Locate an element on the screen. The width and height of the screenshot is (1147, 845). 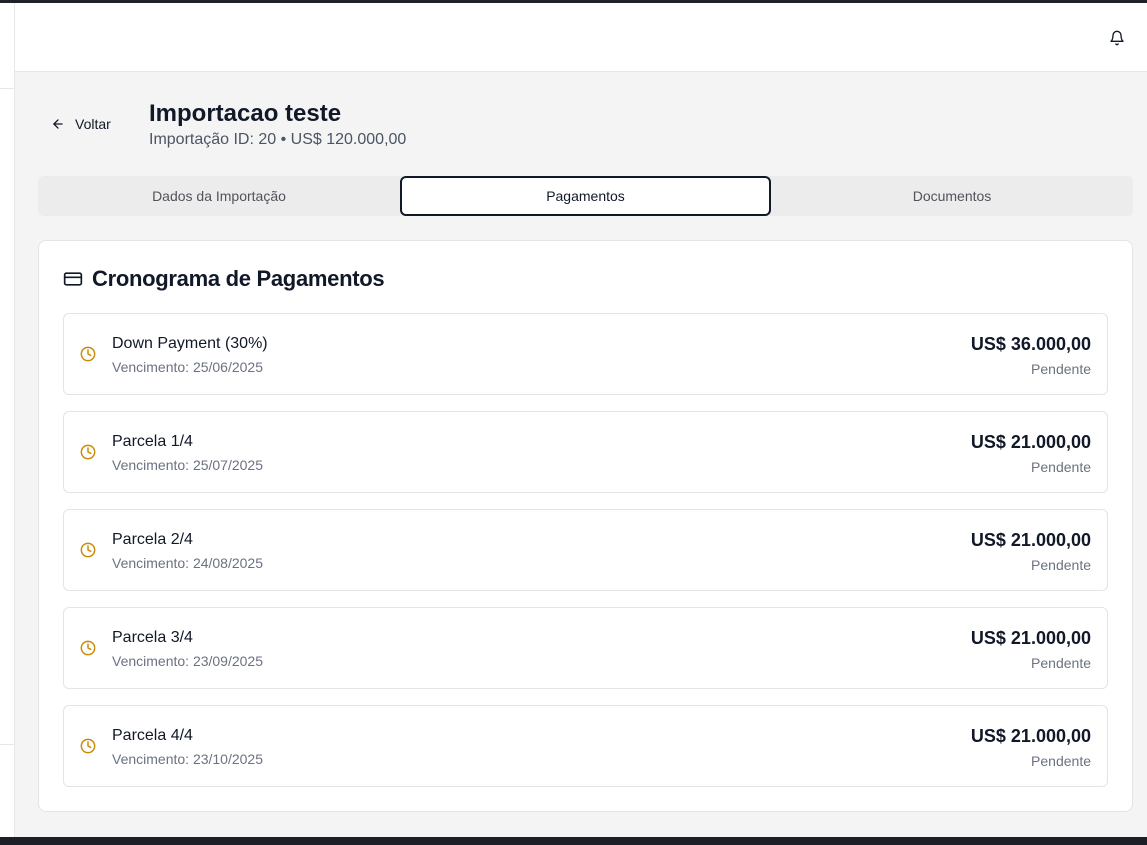
page-subtitle: Importação ID: 20 • US$ 120.000,00 is located at coordinates (278, 139).